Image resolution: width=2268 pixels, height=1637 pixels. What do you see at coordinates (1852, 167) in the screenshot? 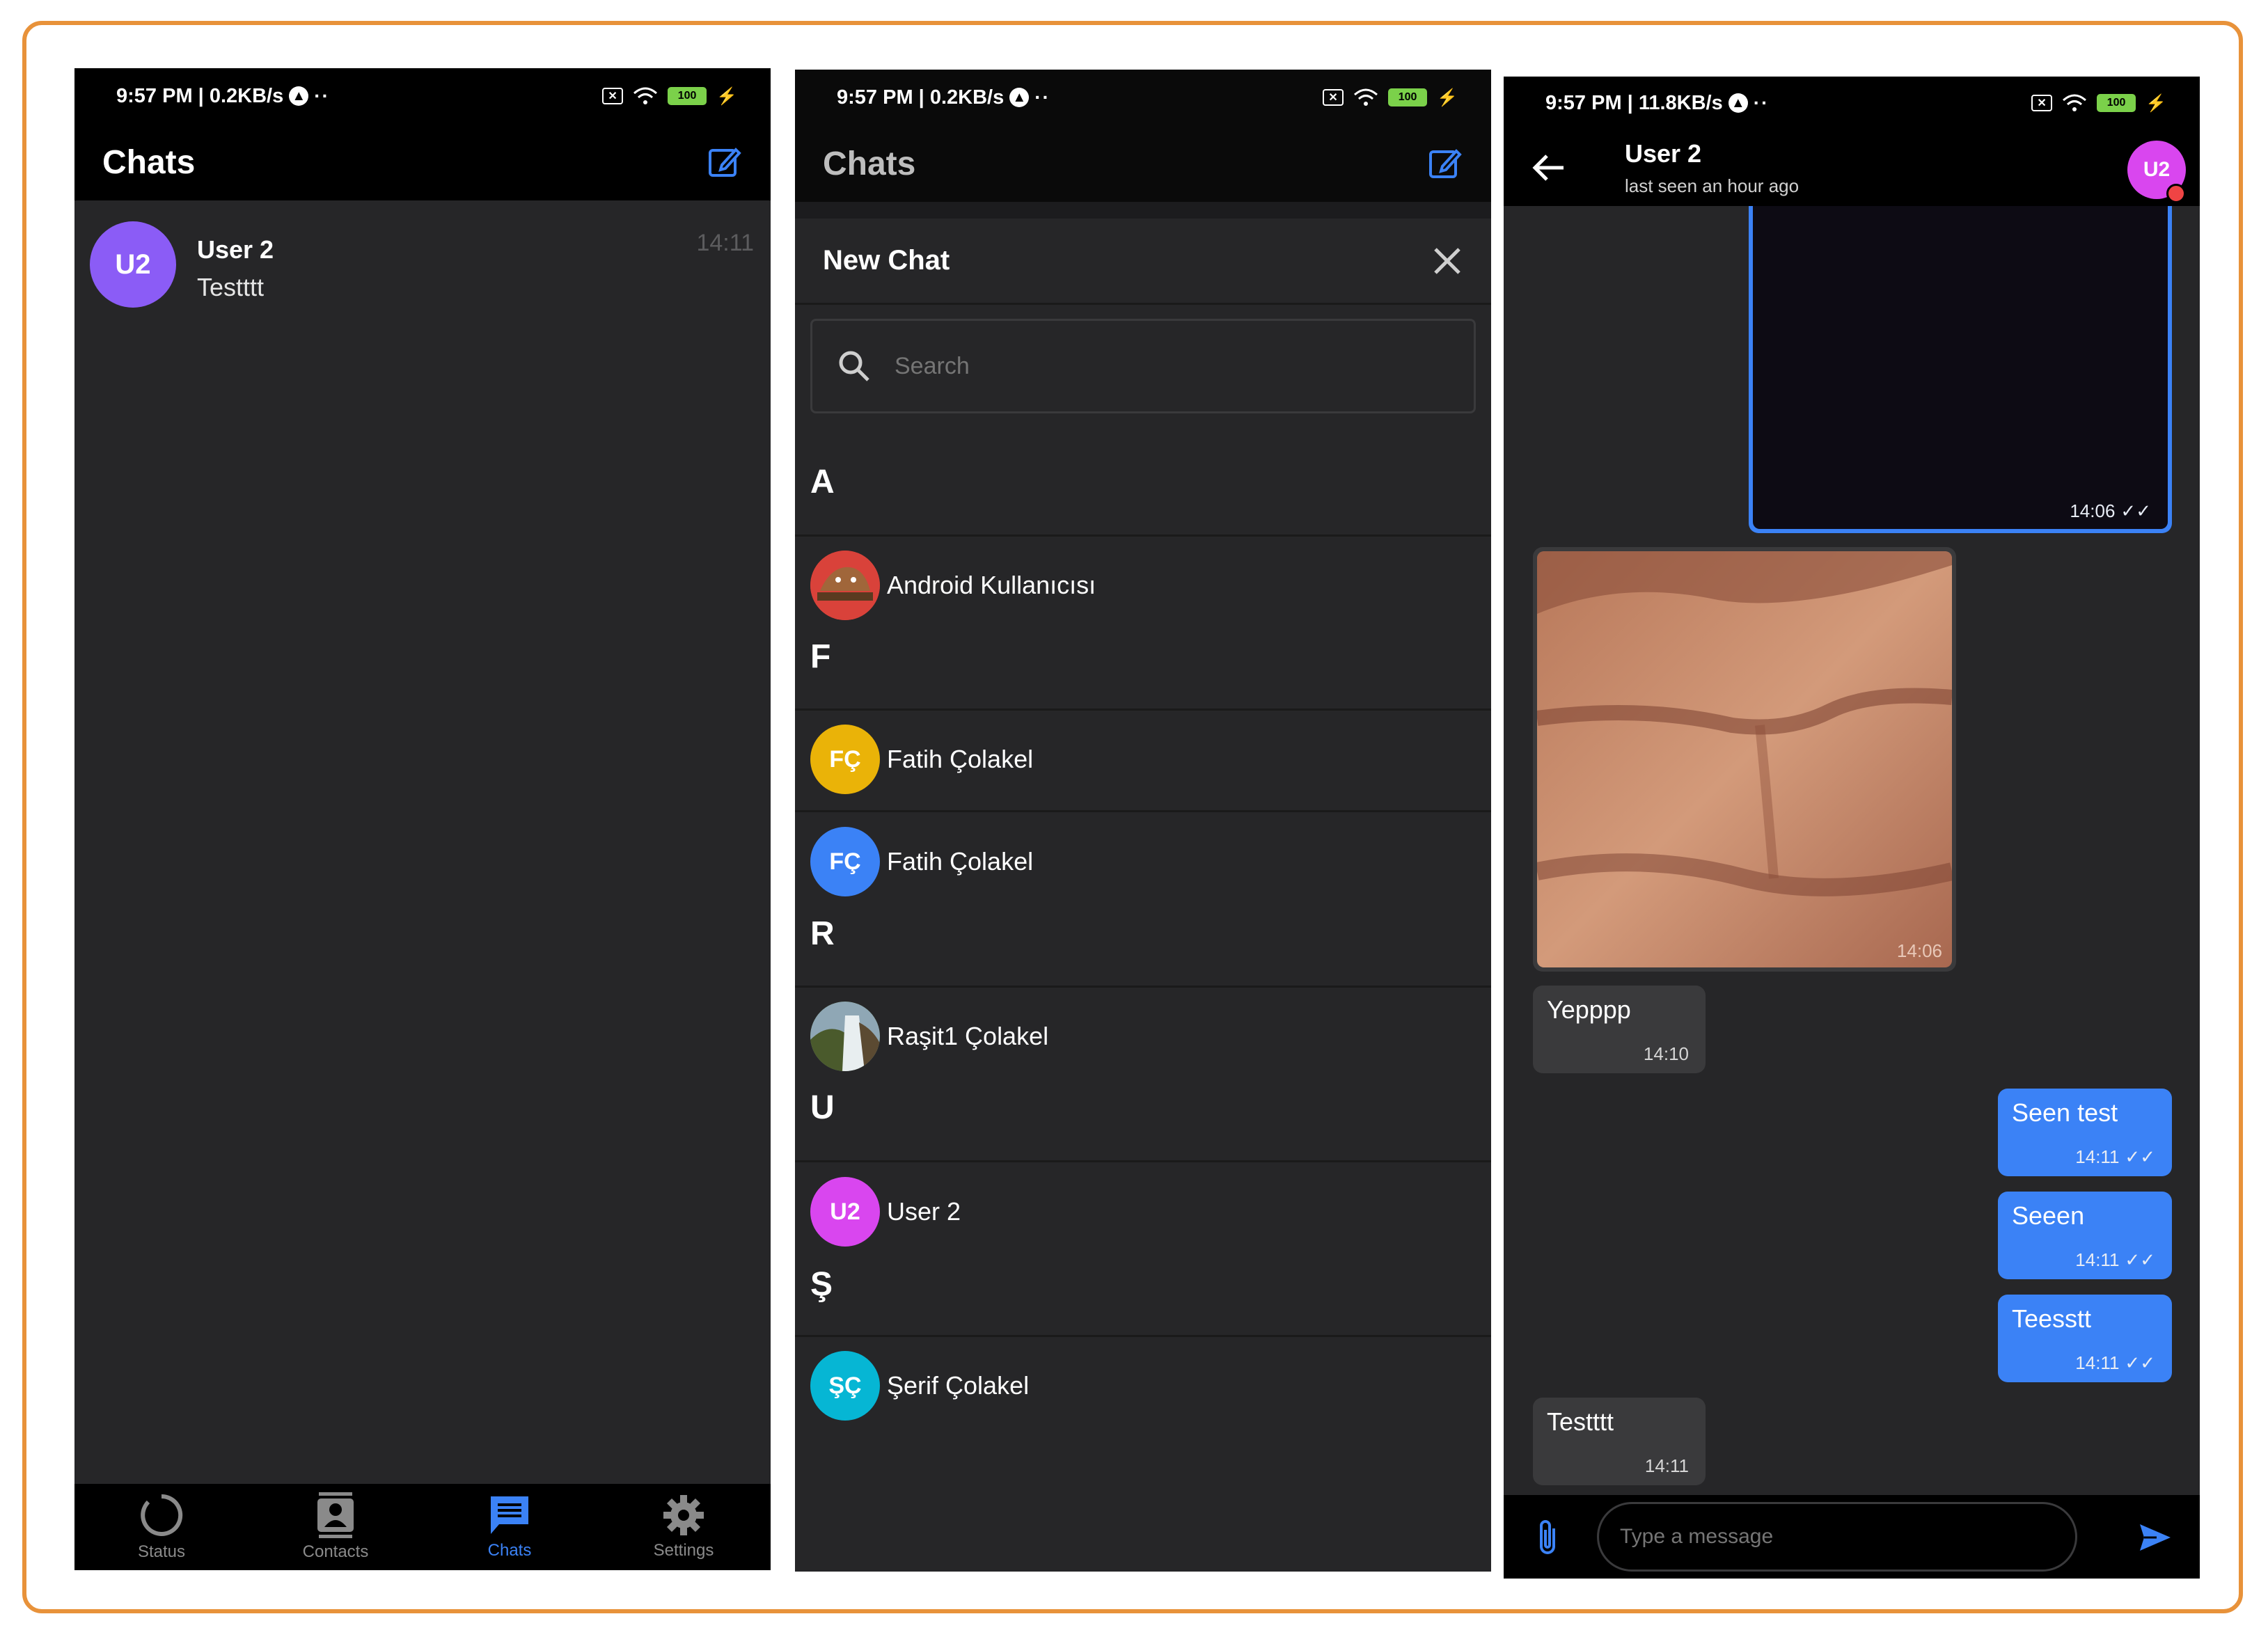
I see `conversation-header: User 2 last seen an hour ago U2` at bounding box center [1852, 167].